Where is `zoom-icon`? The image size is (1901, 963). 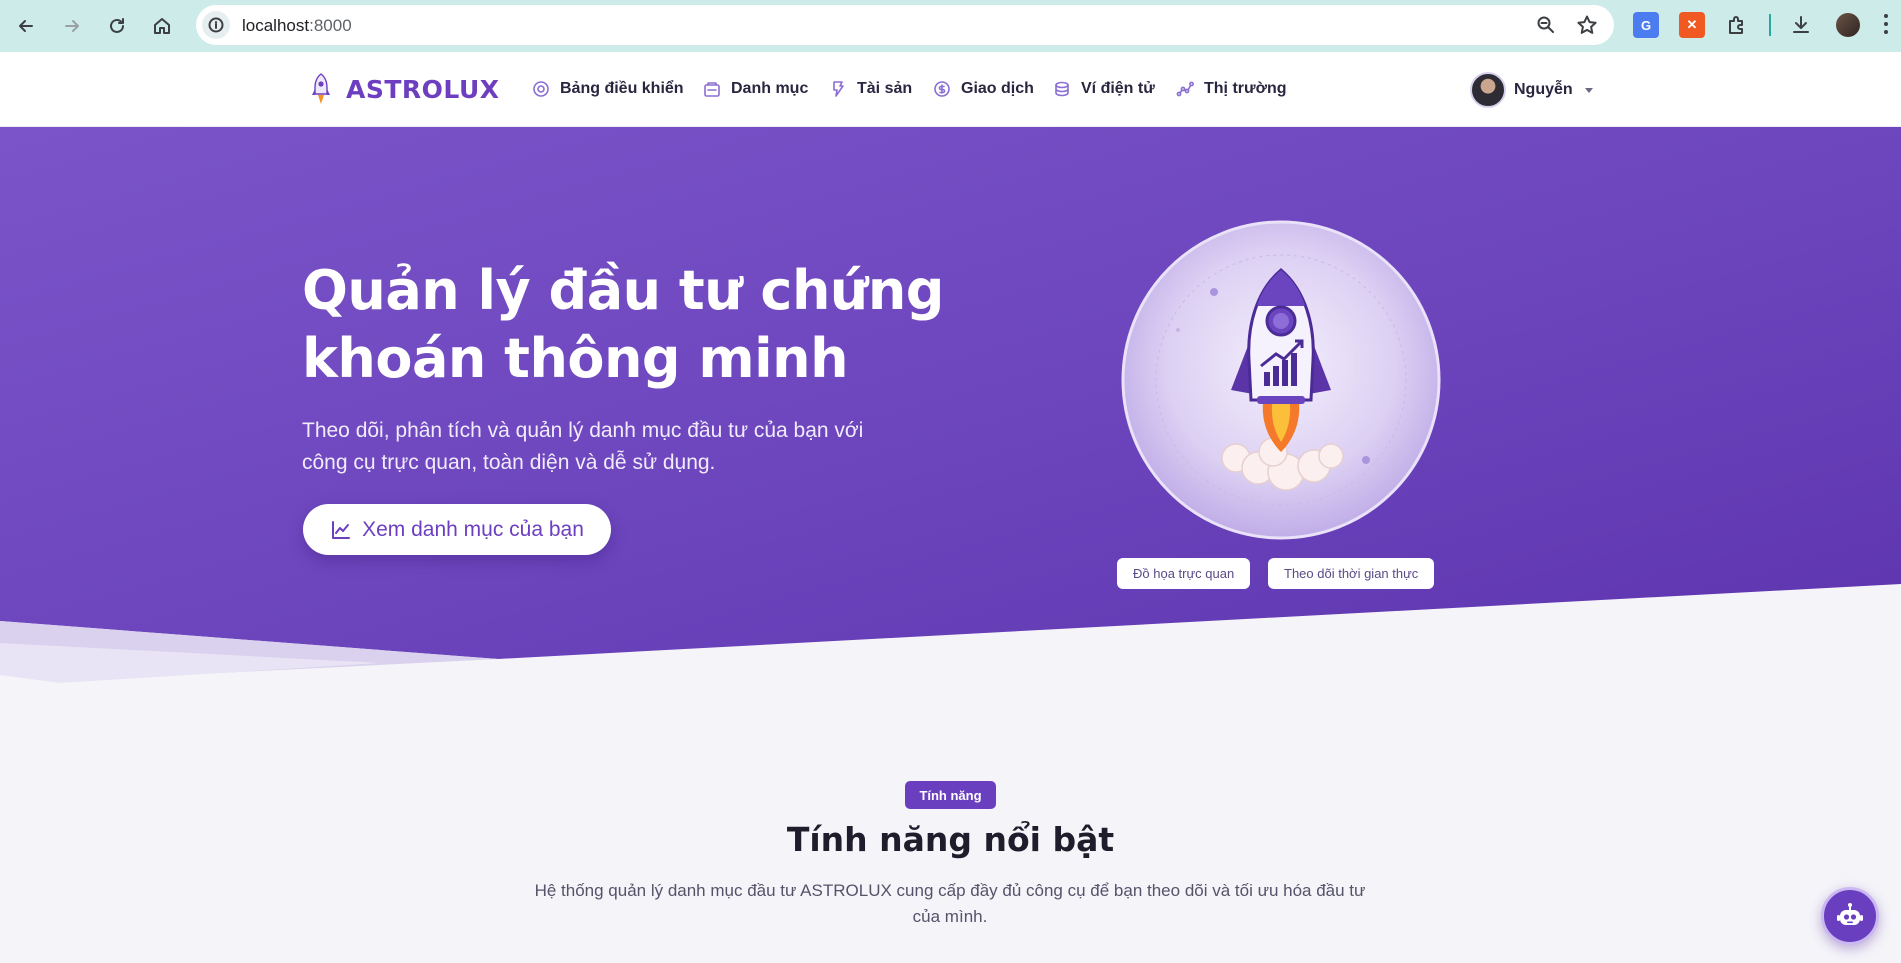
zoom-icon is located at coordinates (1546, 27).